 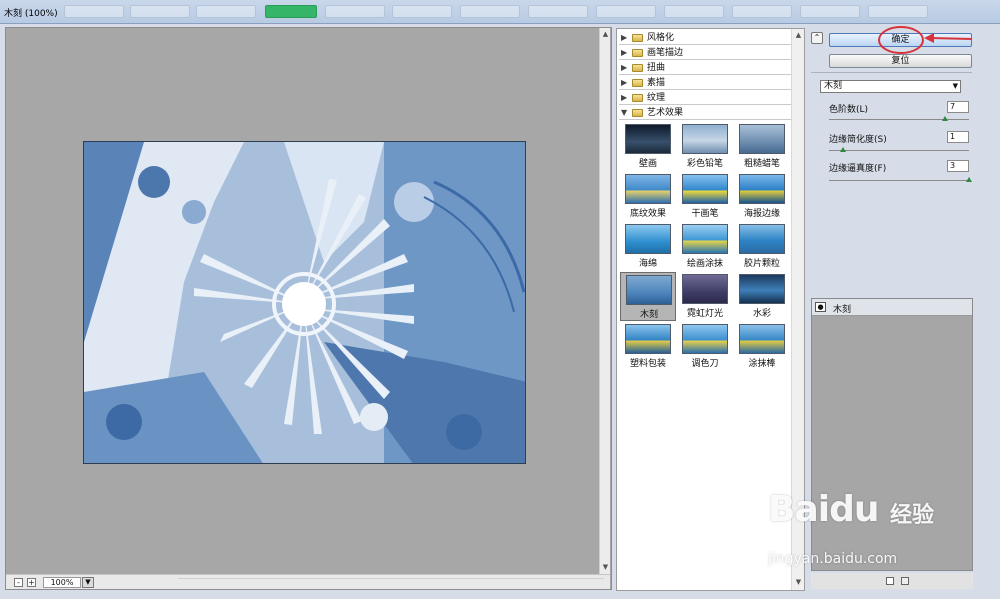 I want to click on folder-artistic: ▼ 艺术效果, so click(x=705, y=113).